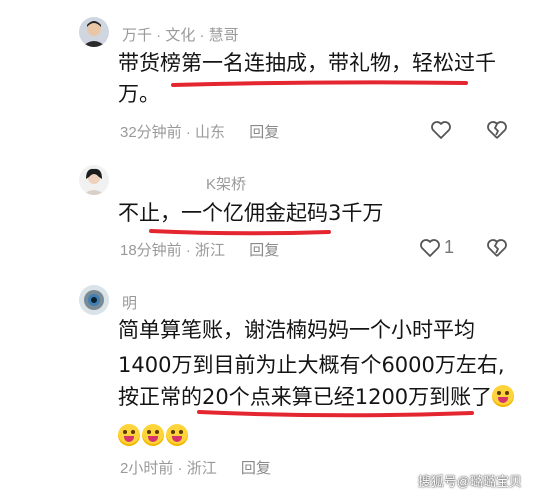 The image size is (534, 500). What do you see at coordinates (226, 183) in the screenshot?
I see `username: K架桥` at bounding box center [226, 183].